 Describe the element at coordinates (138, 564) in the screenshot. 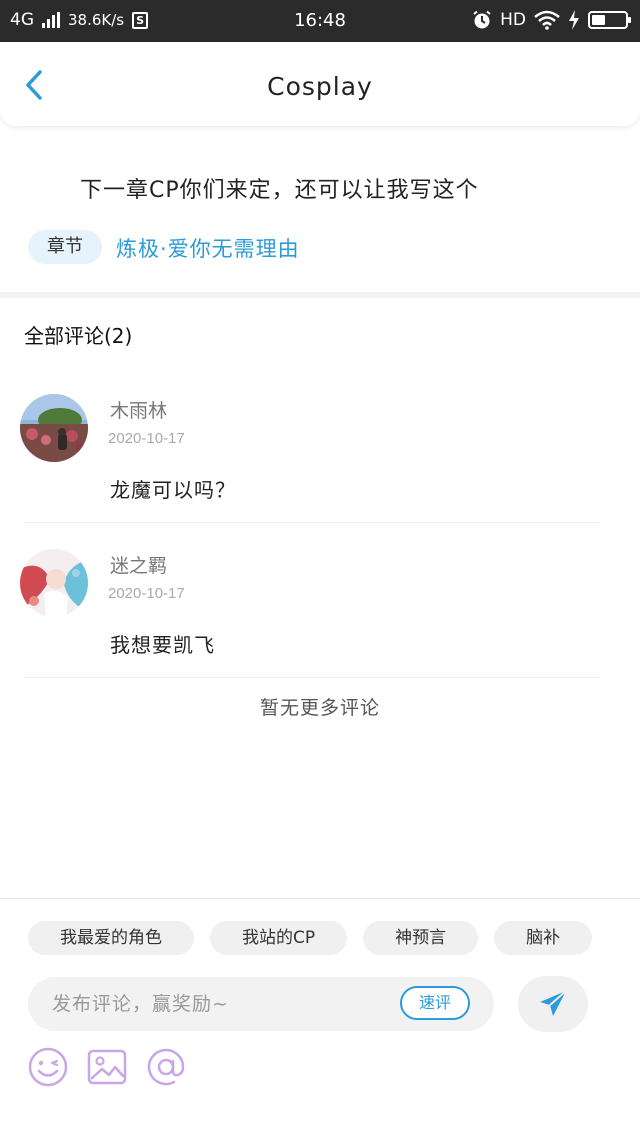

I see `comment-author: 迷之羁` at that location.